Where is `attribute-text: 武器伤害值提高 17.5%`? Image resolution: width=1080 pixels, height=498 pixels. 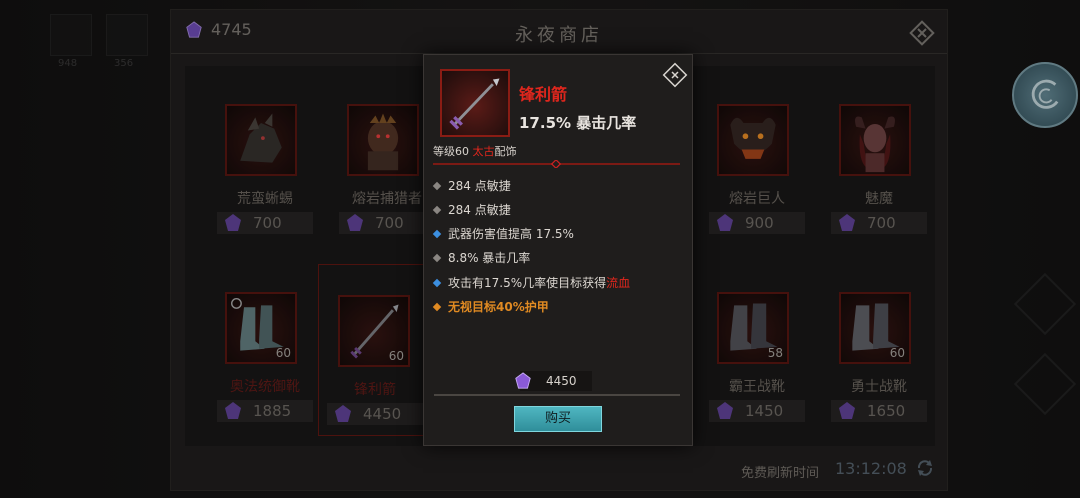 attribute-text: 武器伤害值提高 17.5% is located at coordinates (511, 234).